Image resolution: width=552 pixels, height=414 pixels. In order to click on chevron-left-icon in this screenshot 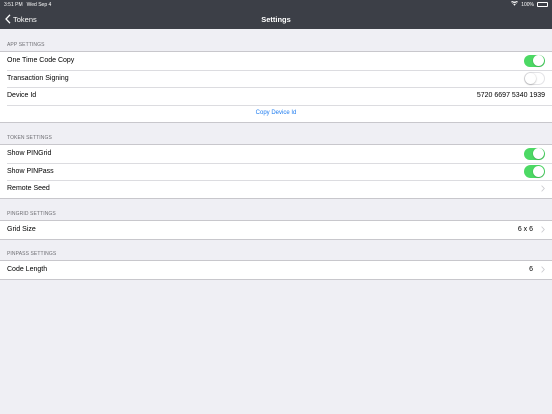, I will do `click(8, 19)`.